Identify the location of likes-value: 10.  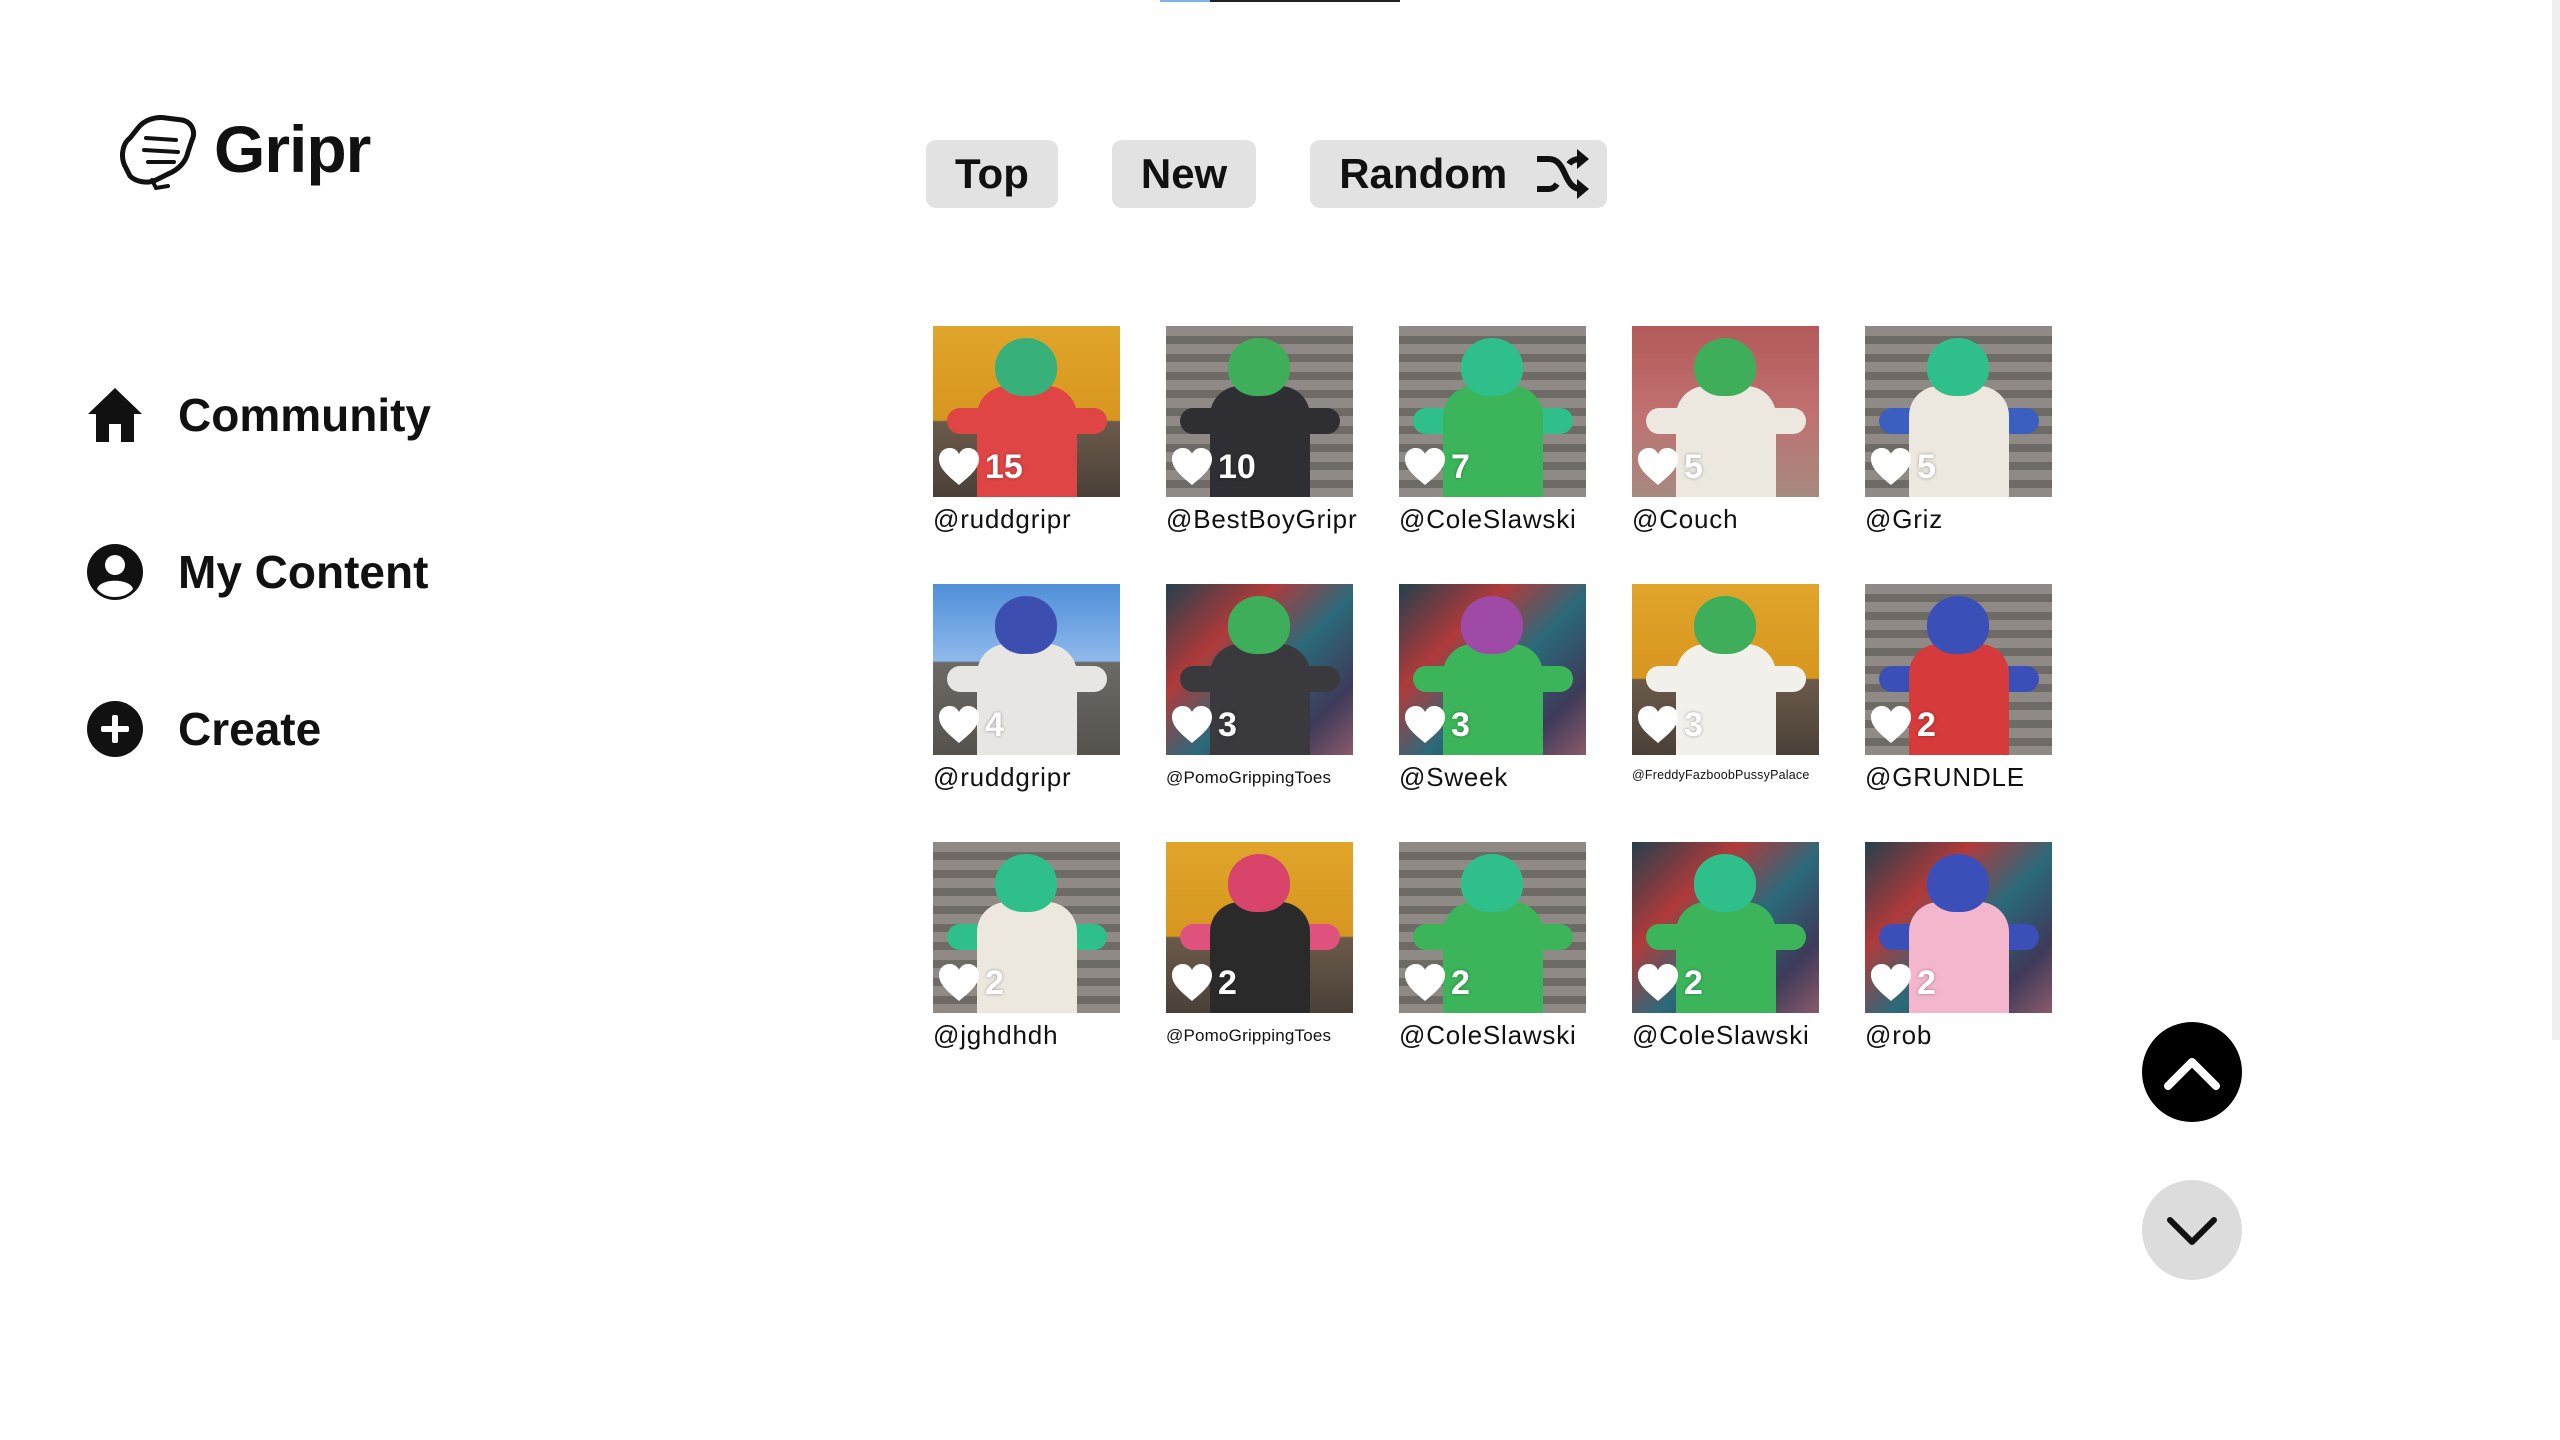
(1237, 466).